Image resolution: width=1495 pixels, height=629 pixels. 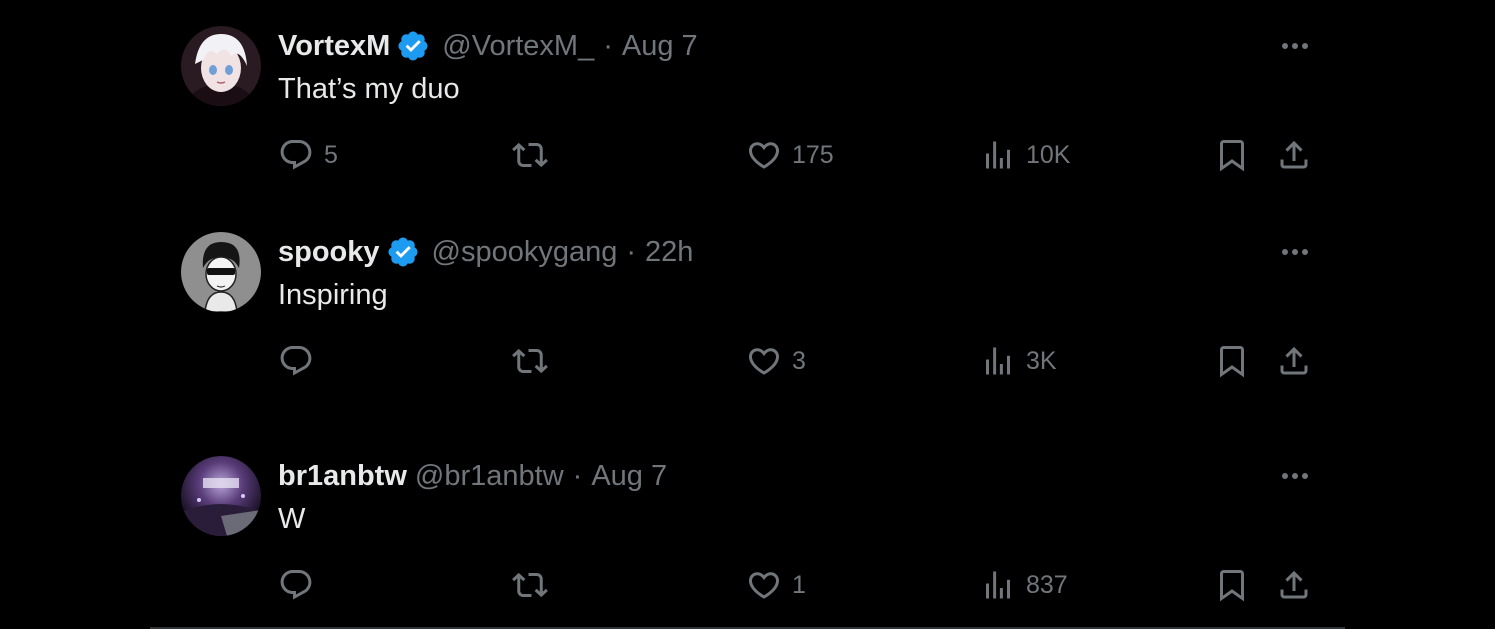 I want to click on user-handle: @spookygang, so click(x=525, y=252).